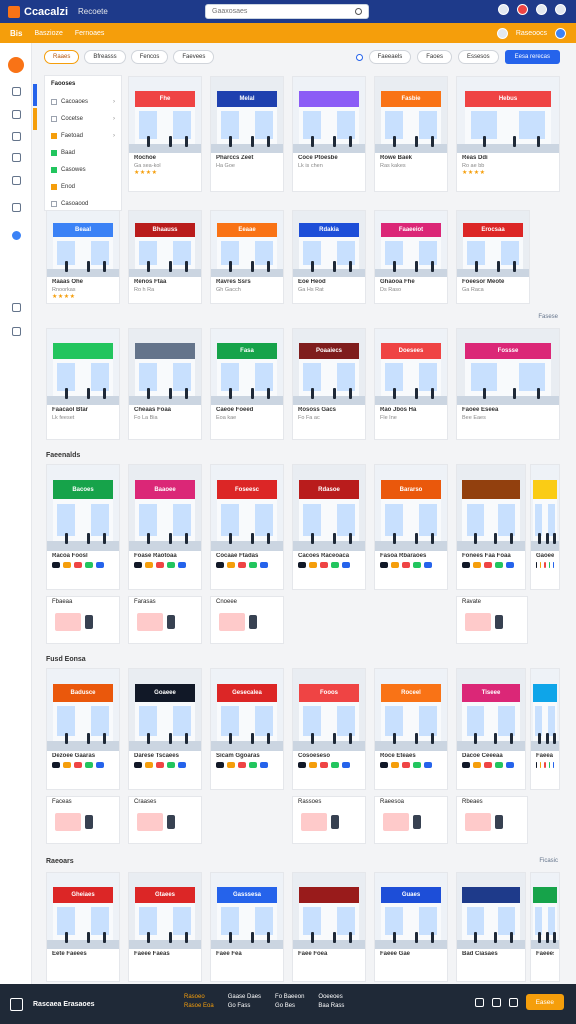 This screenshot has width=576, height=1024. I want to click on mini-card: Farasas, so click(165, 620).